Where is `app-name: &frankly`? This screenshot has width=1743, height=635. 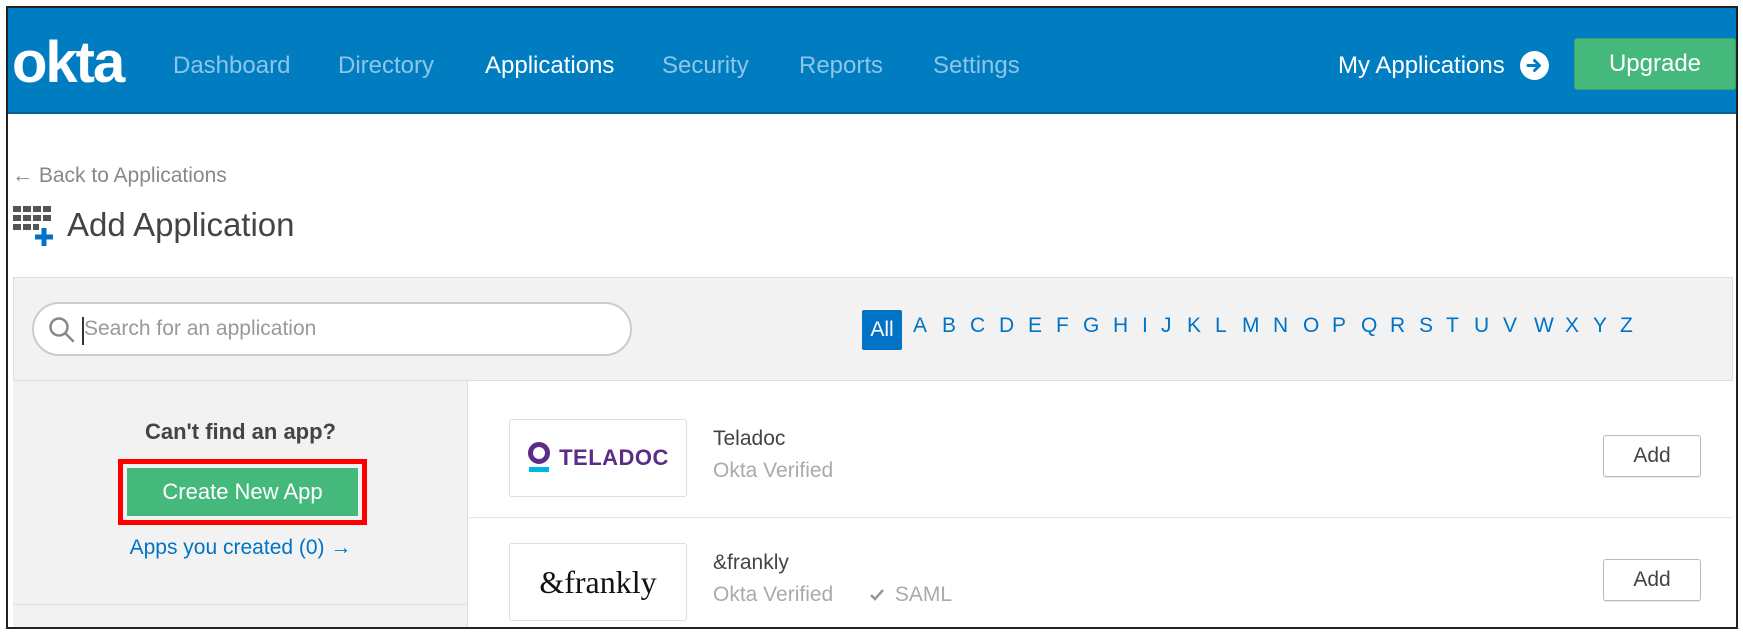
app-name: &frankly is located at coordinates (751, 562).